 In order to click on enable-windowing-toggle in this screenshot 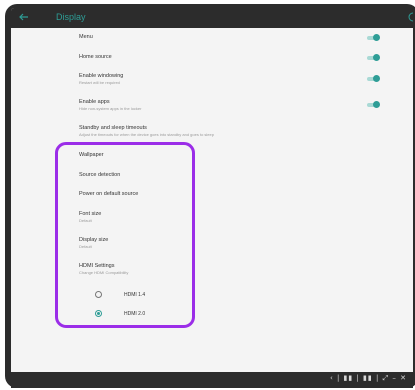, I will do `click(374, 78)`.